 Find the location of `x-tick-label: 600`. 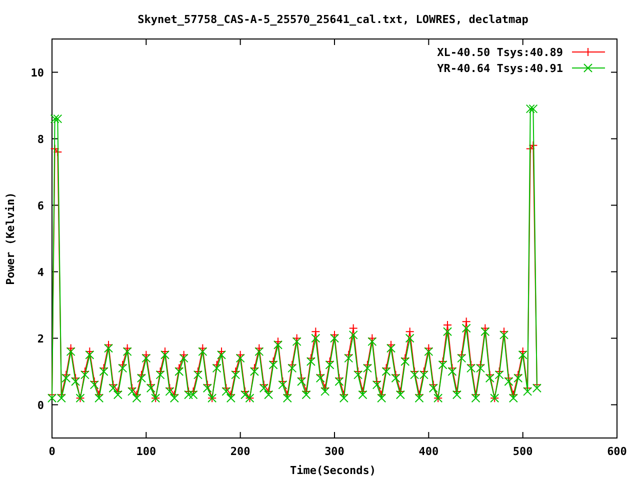

x-tick-label: 600 is located at coordinates (617, 451).